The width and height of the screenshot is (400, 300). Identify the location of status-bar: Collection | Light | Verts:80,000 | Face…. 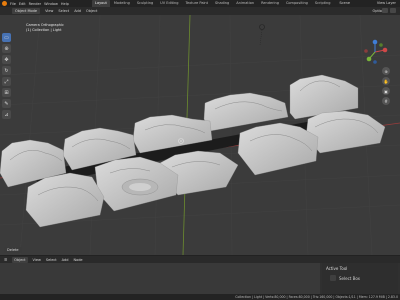
(200, 297).